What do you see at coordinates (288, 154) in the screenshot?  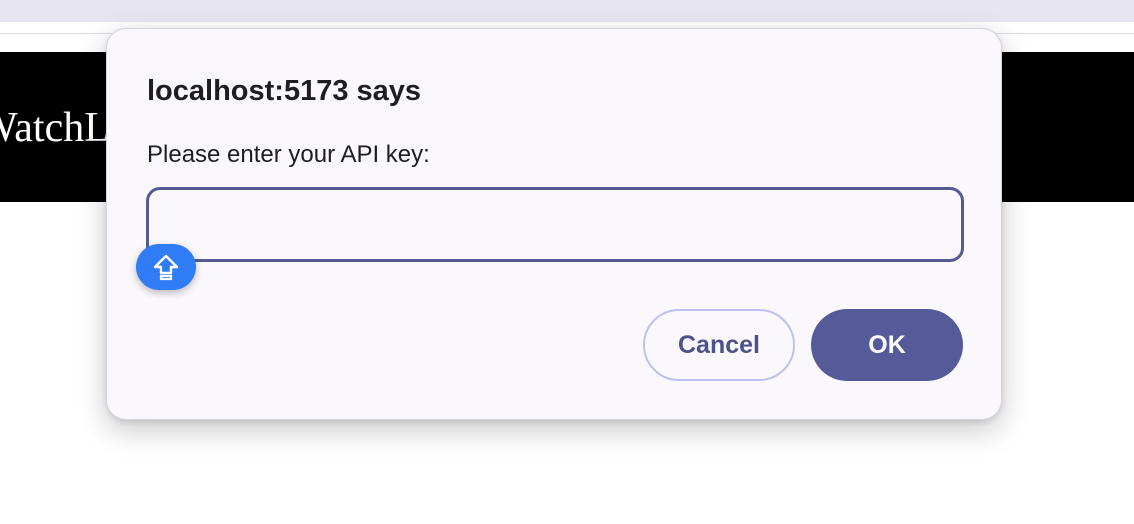 I see `dialog-message: Please enter your API key:` at bounding box center [288, 154].